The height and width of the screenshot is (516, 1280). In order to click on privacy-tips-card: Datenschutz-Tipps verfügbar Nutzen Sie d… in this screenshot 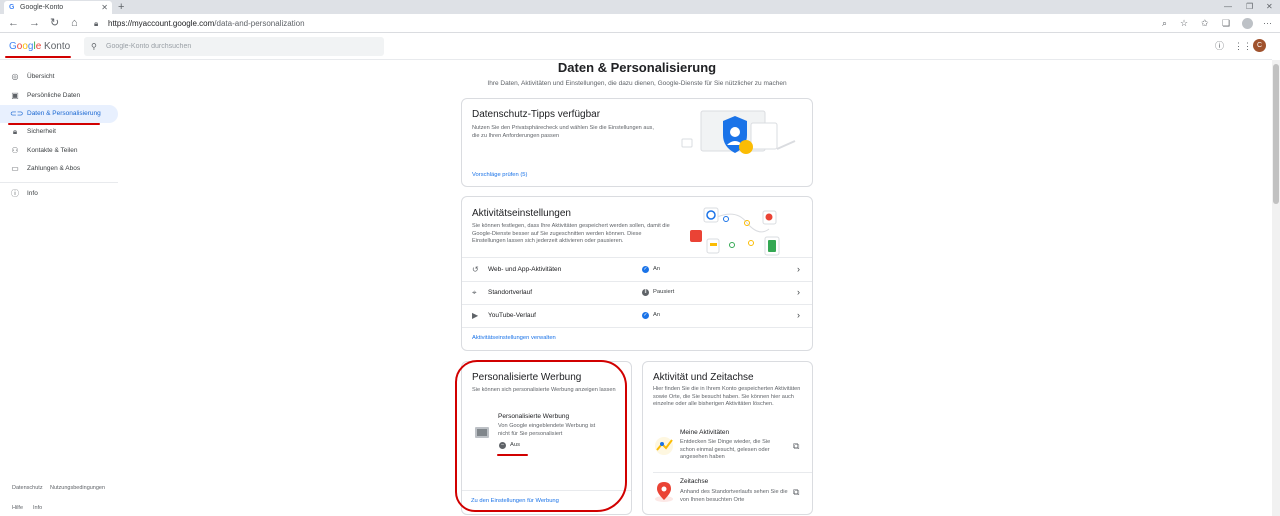, I will do `click(637, 142)`.